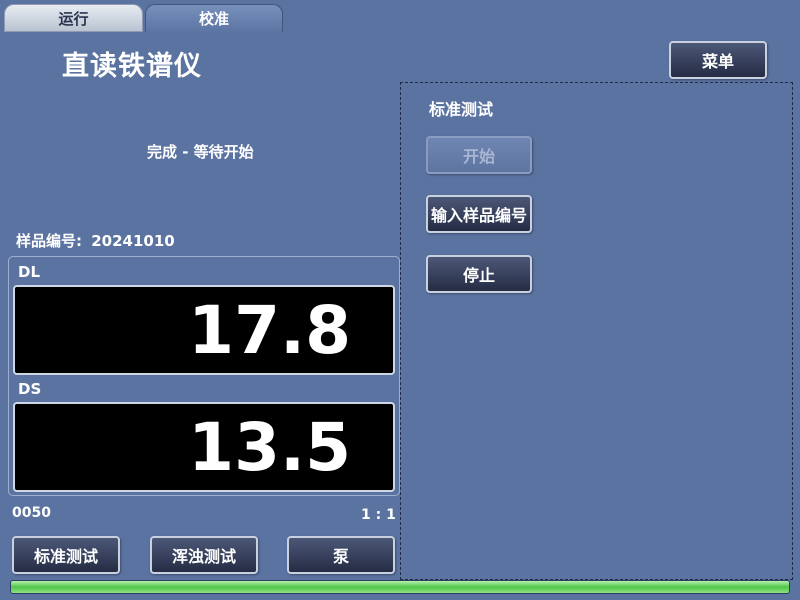 The image size is (800, 600). What do you see at coordinates (30, 389) in the screenshot?
I see `ds-label: DS` at bounding box center [30, 389].